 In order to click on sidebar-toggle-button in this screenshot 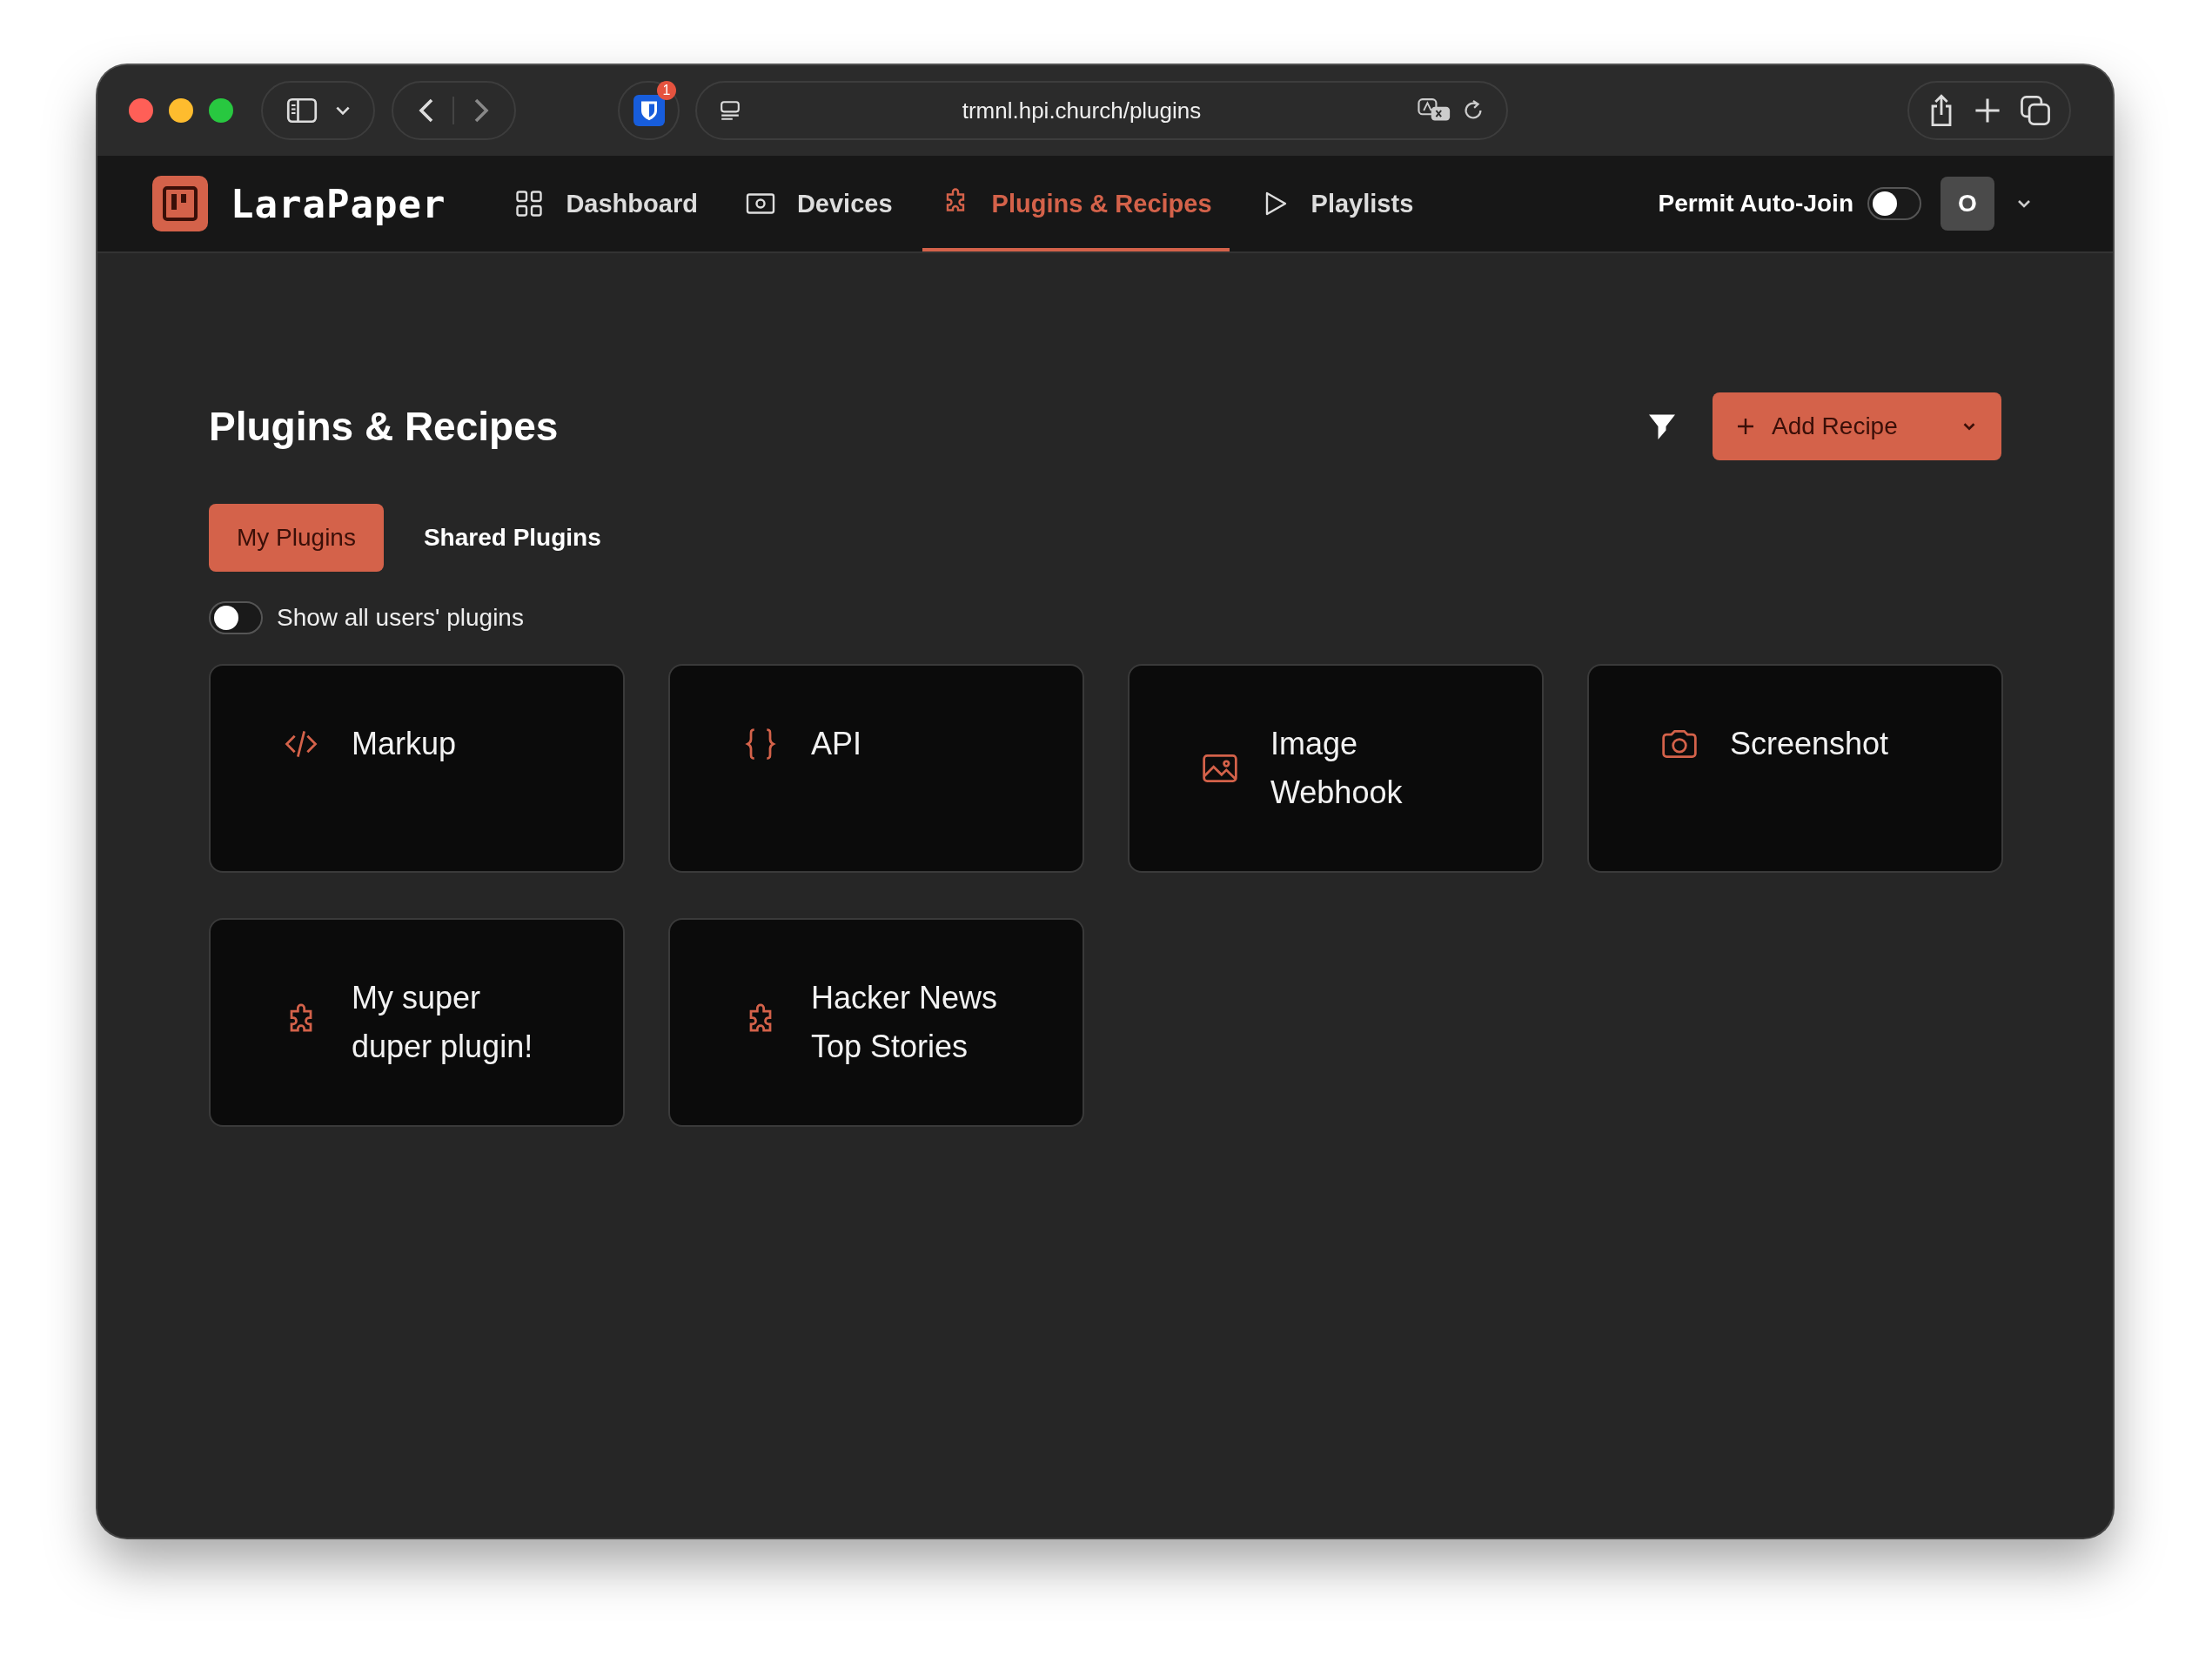, I will do `click(318, 110)`.